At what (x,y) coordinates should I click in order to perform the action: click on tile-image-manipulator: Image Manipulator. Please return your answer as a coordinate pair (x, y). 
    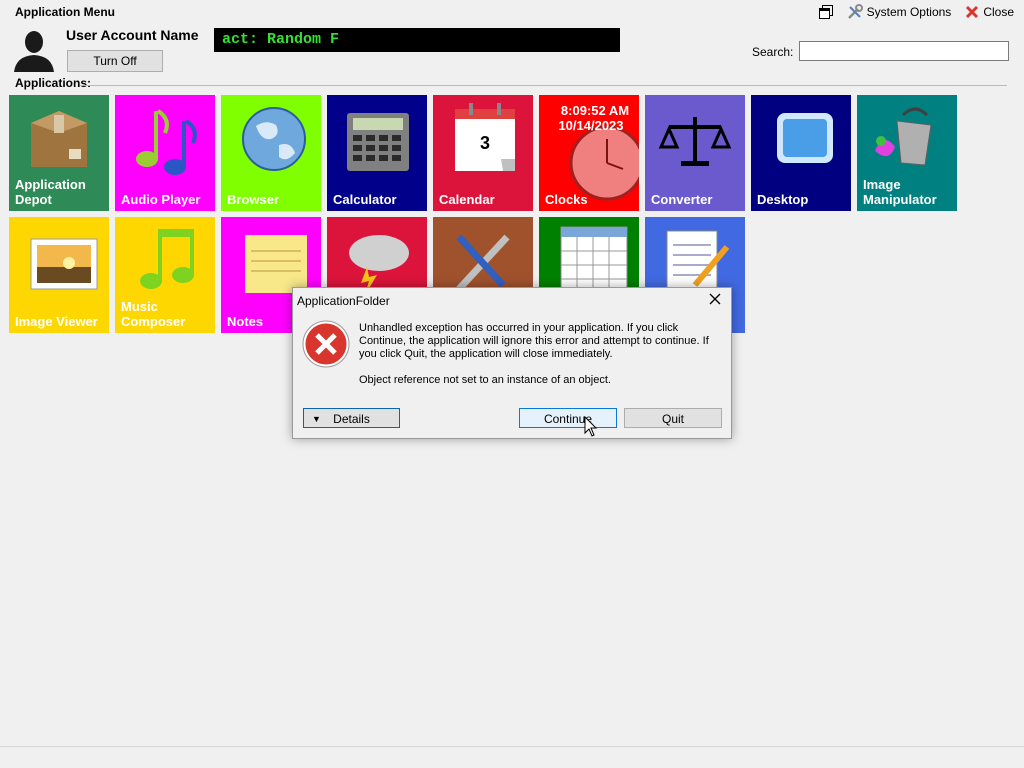
    Looking at the image, I should click on (907, 153).